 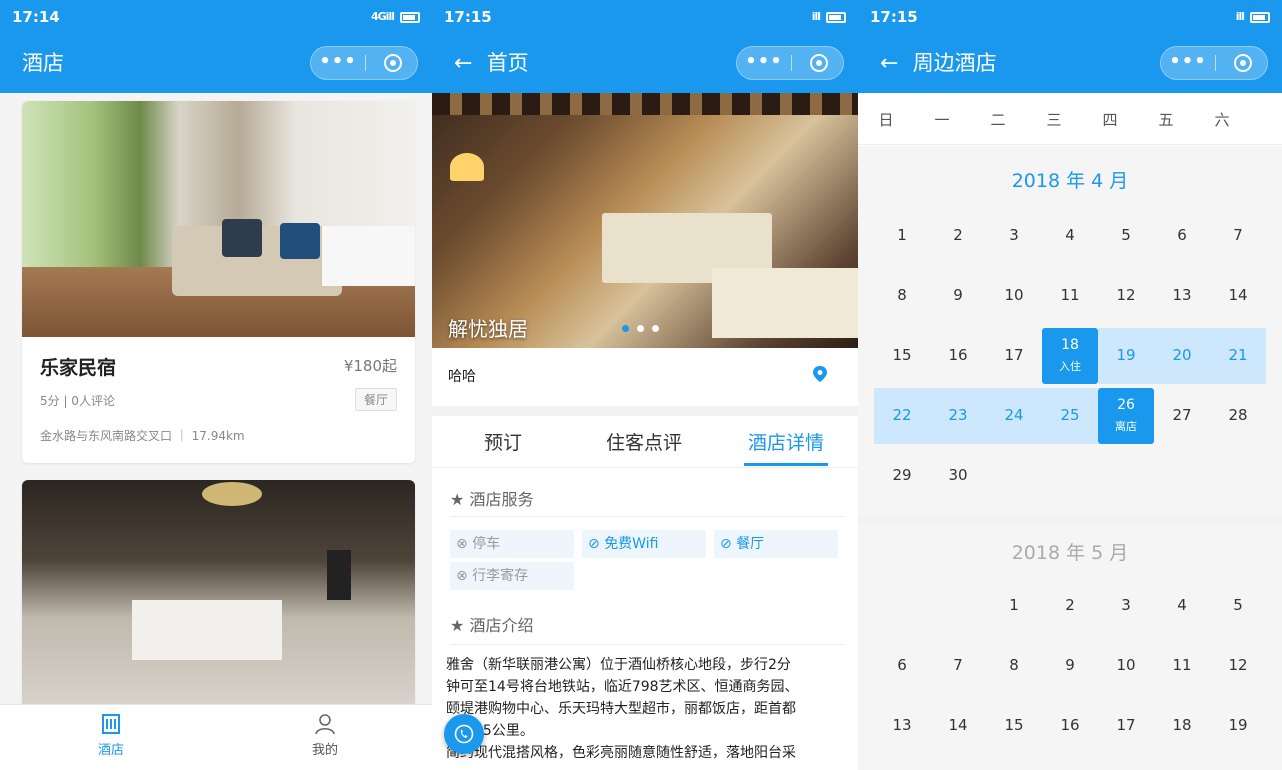 I want to click on calendar-day: 23, so click(x=958, y=416).